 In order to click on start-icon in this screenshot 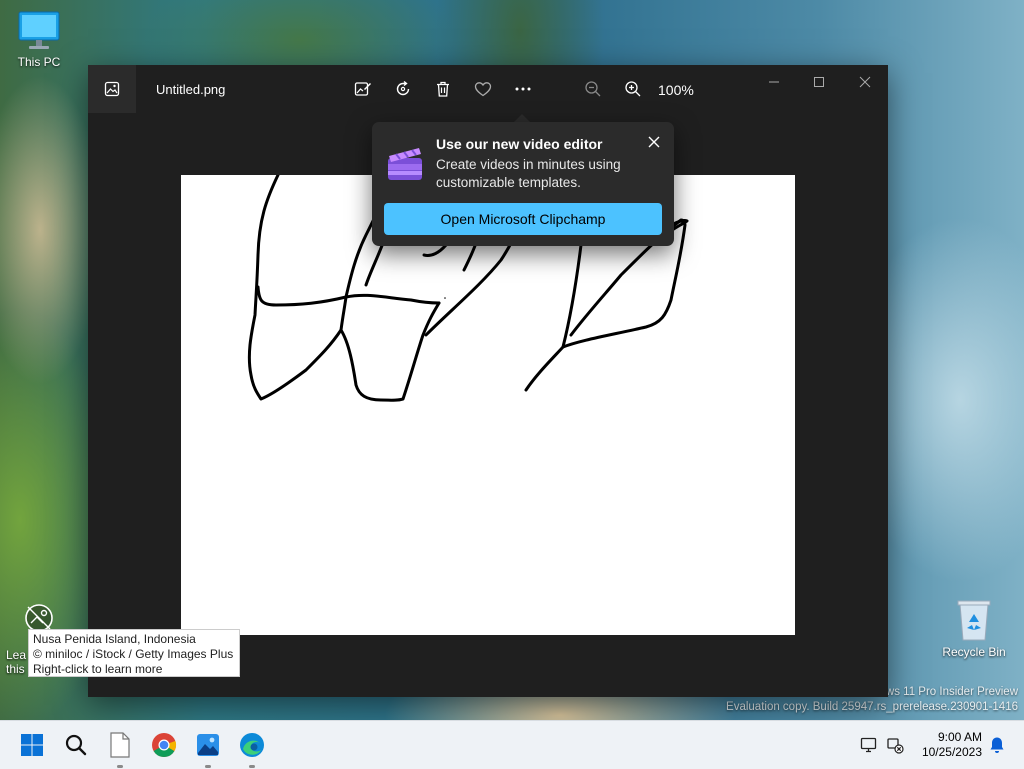, I will do `click(32, 745)`.